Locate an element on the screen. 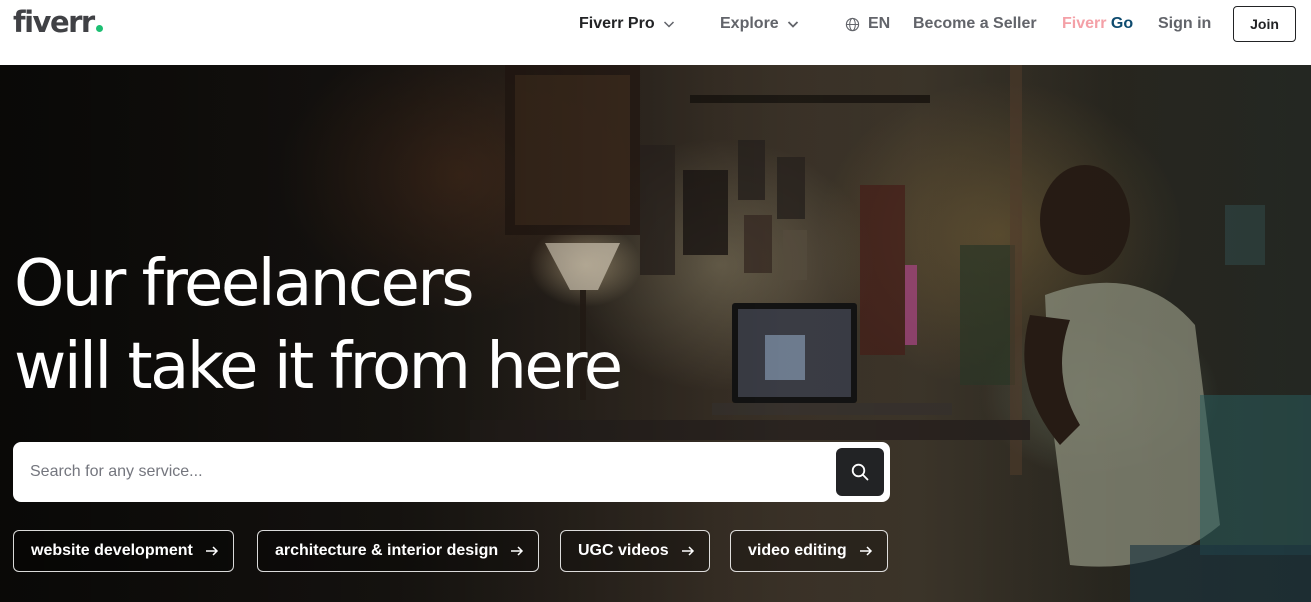  chip-label: video editing is located at coordinates (797, 550).